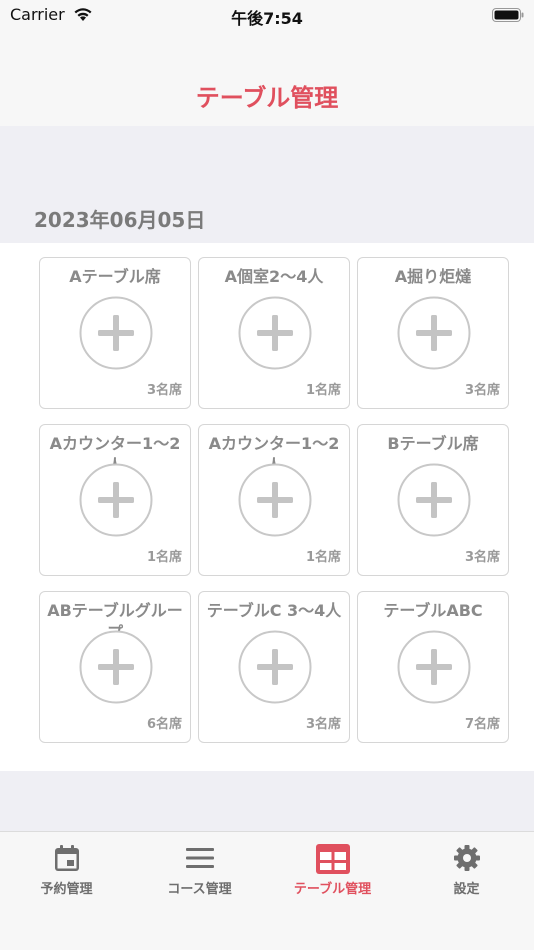  I want to click on table-name: テーブルABC, so click(433, 610).